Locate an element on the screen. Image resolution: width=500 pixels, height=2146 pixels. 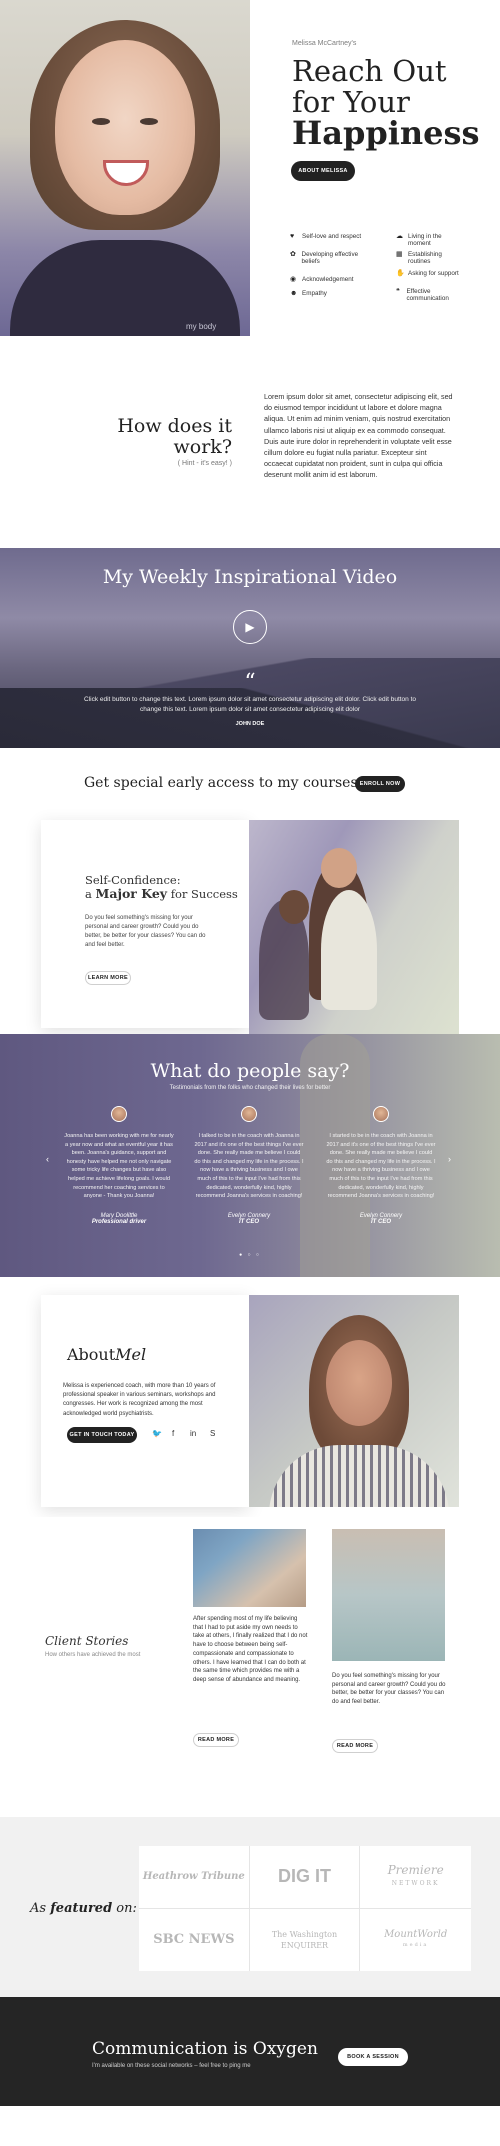
skype-icon: S is located at coordinates (212, 1433).